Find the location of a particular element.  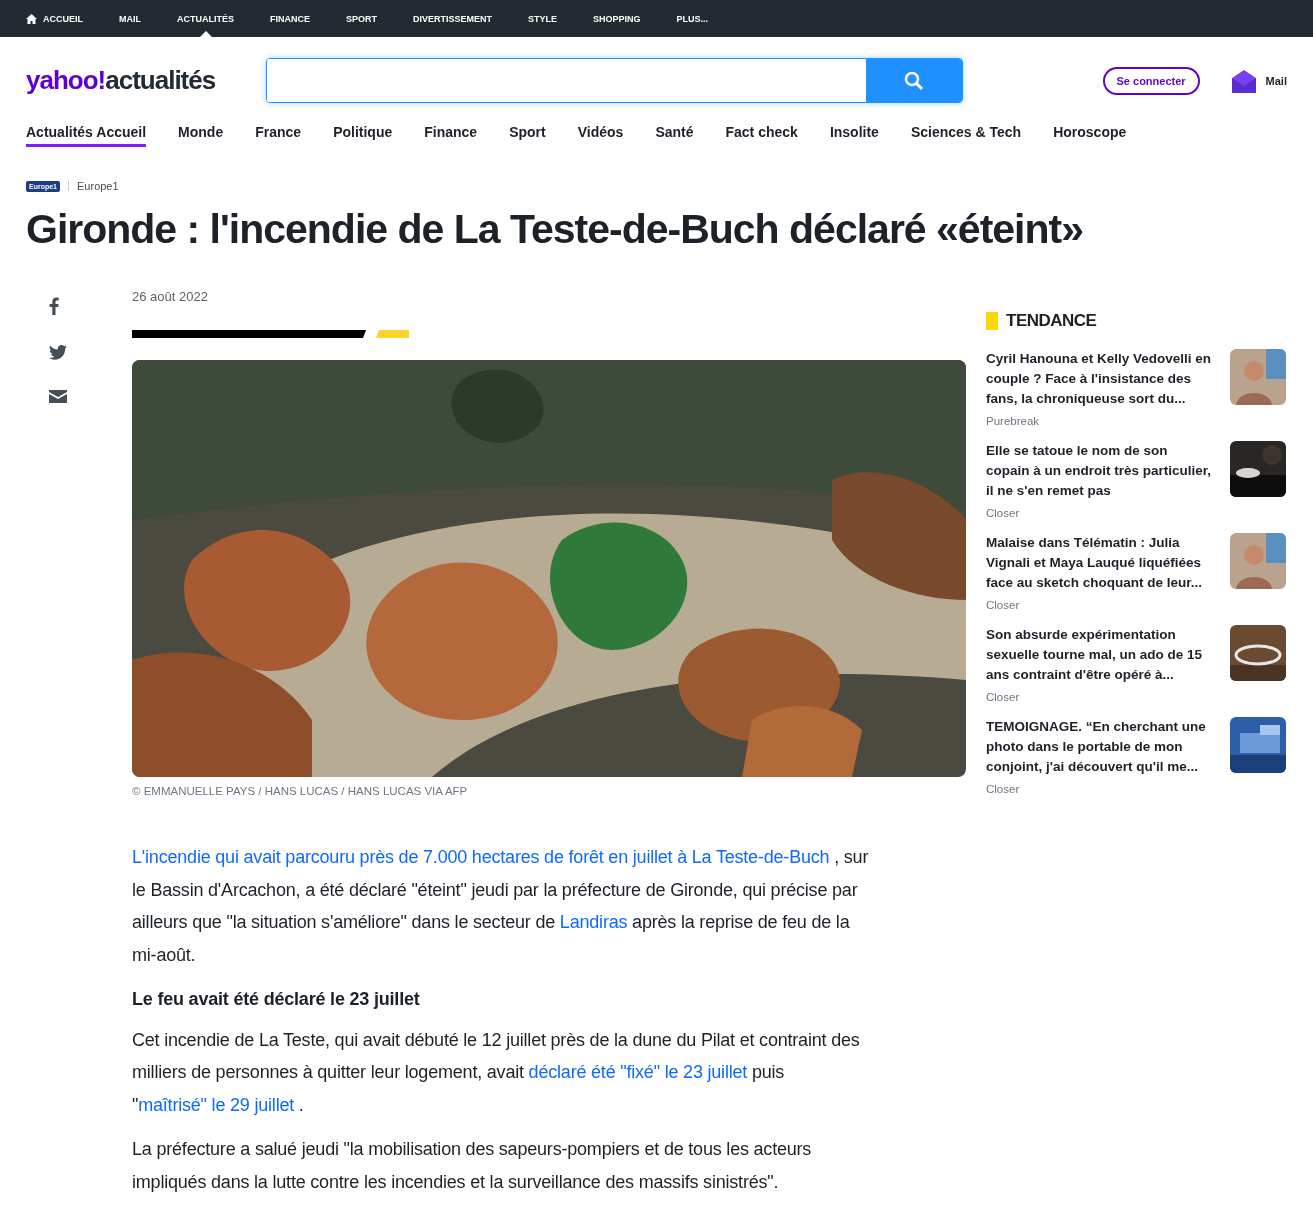

section-tab: Actualités Accueil is located at coordinates (86, 135).